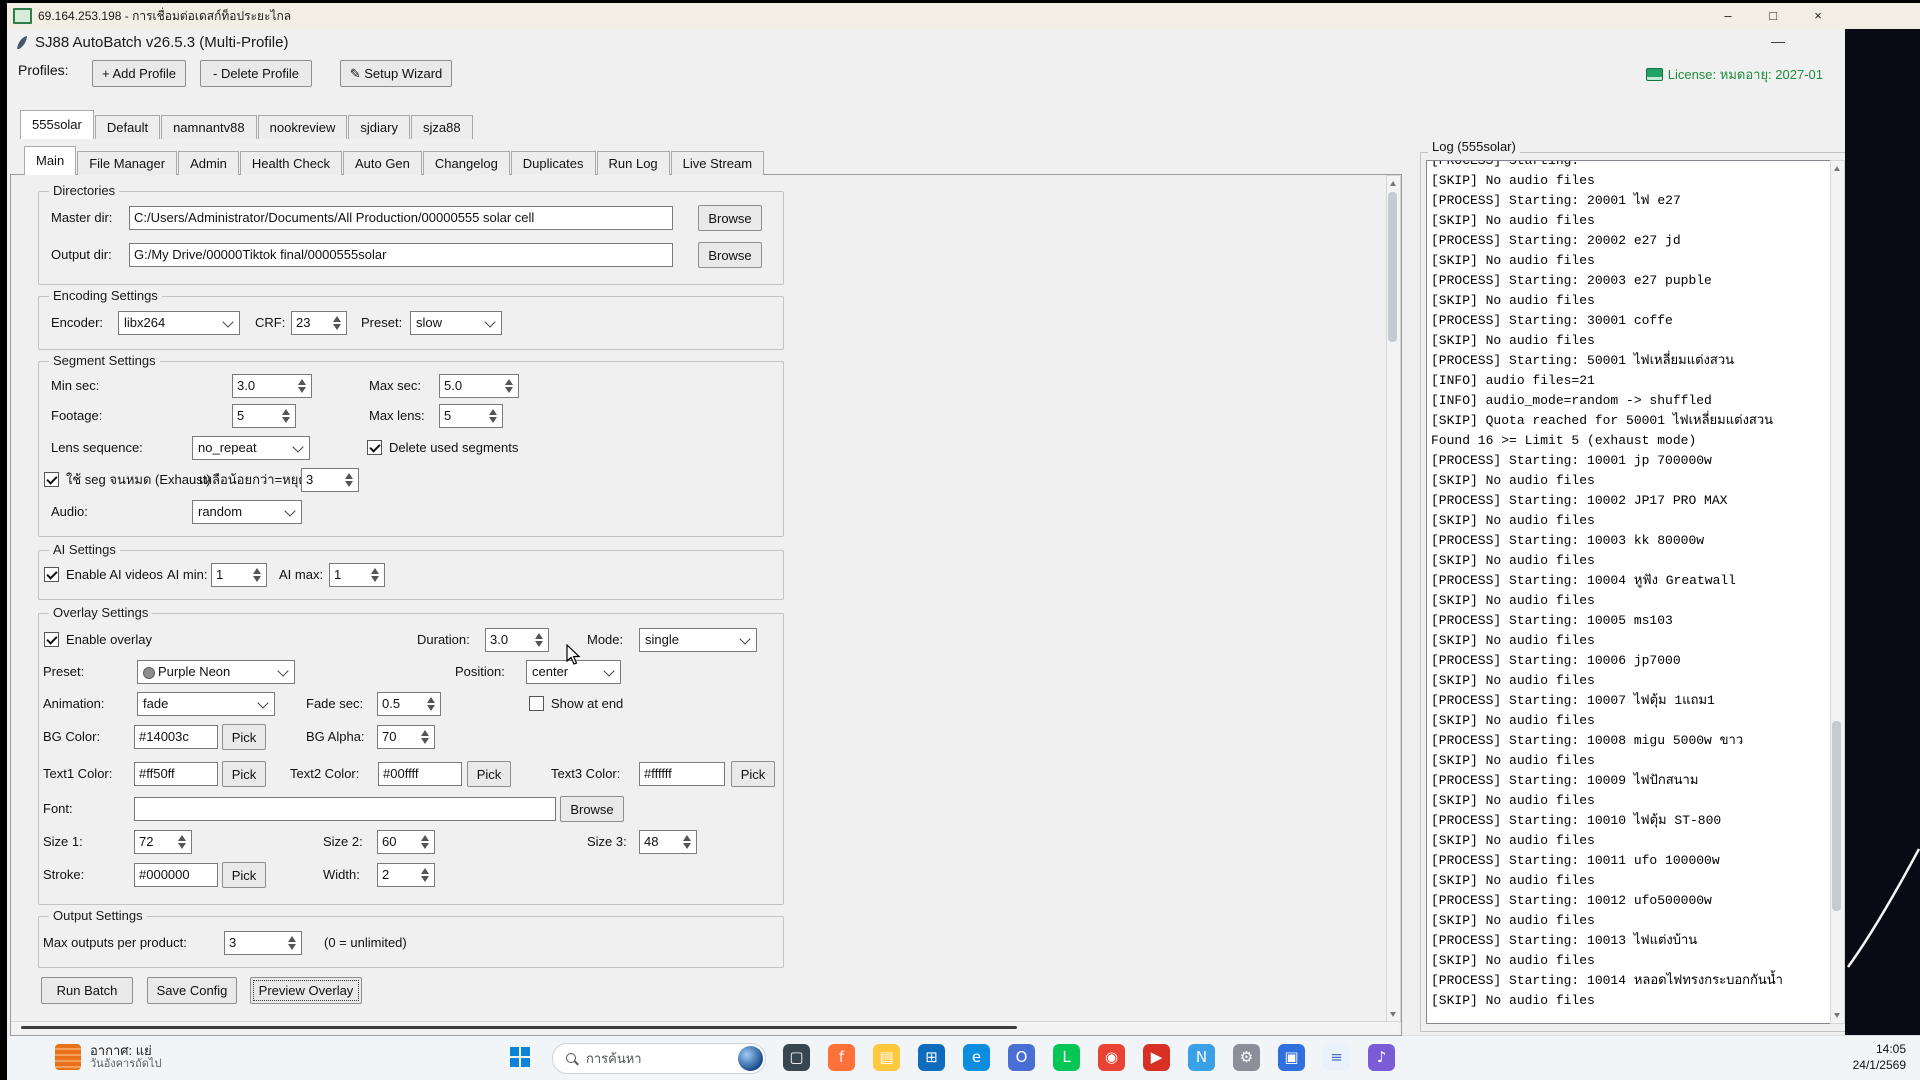 The width and height of the screenshot is (1920, 1080). Describe the element at coordinates (456, 323) in the screenshot. I see `encode-preset-select: slow` at that location.